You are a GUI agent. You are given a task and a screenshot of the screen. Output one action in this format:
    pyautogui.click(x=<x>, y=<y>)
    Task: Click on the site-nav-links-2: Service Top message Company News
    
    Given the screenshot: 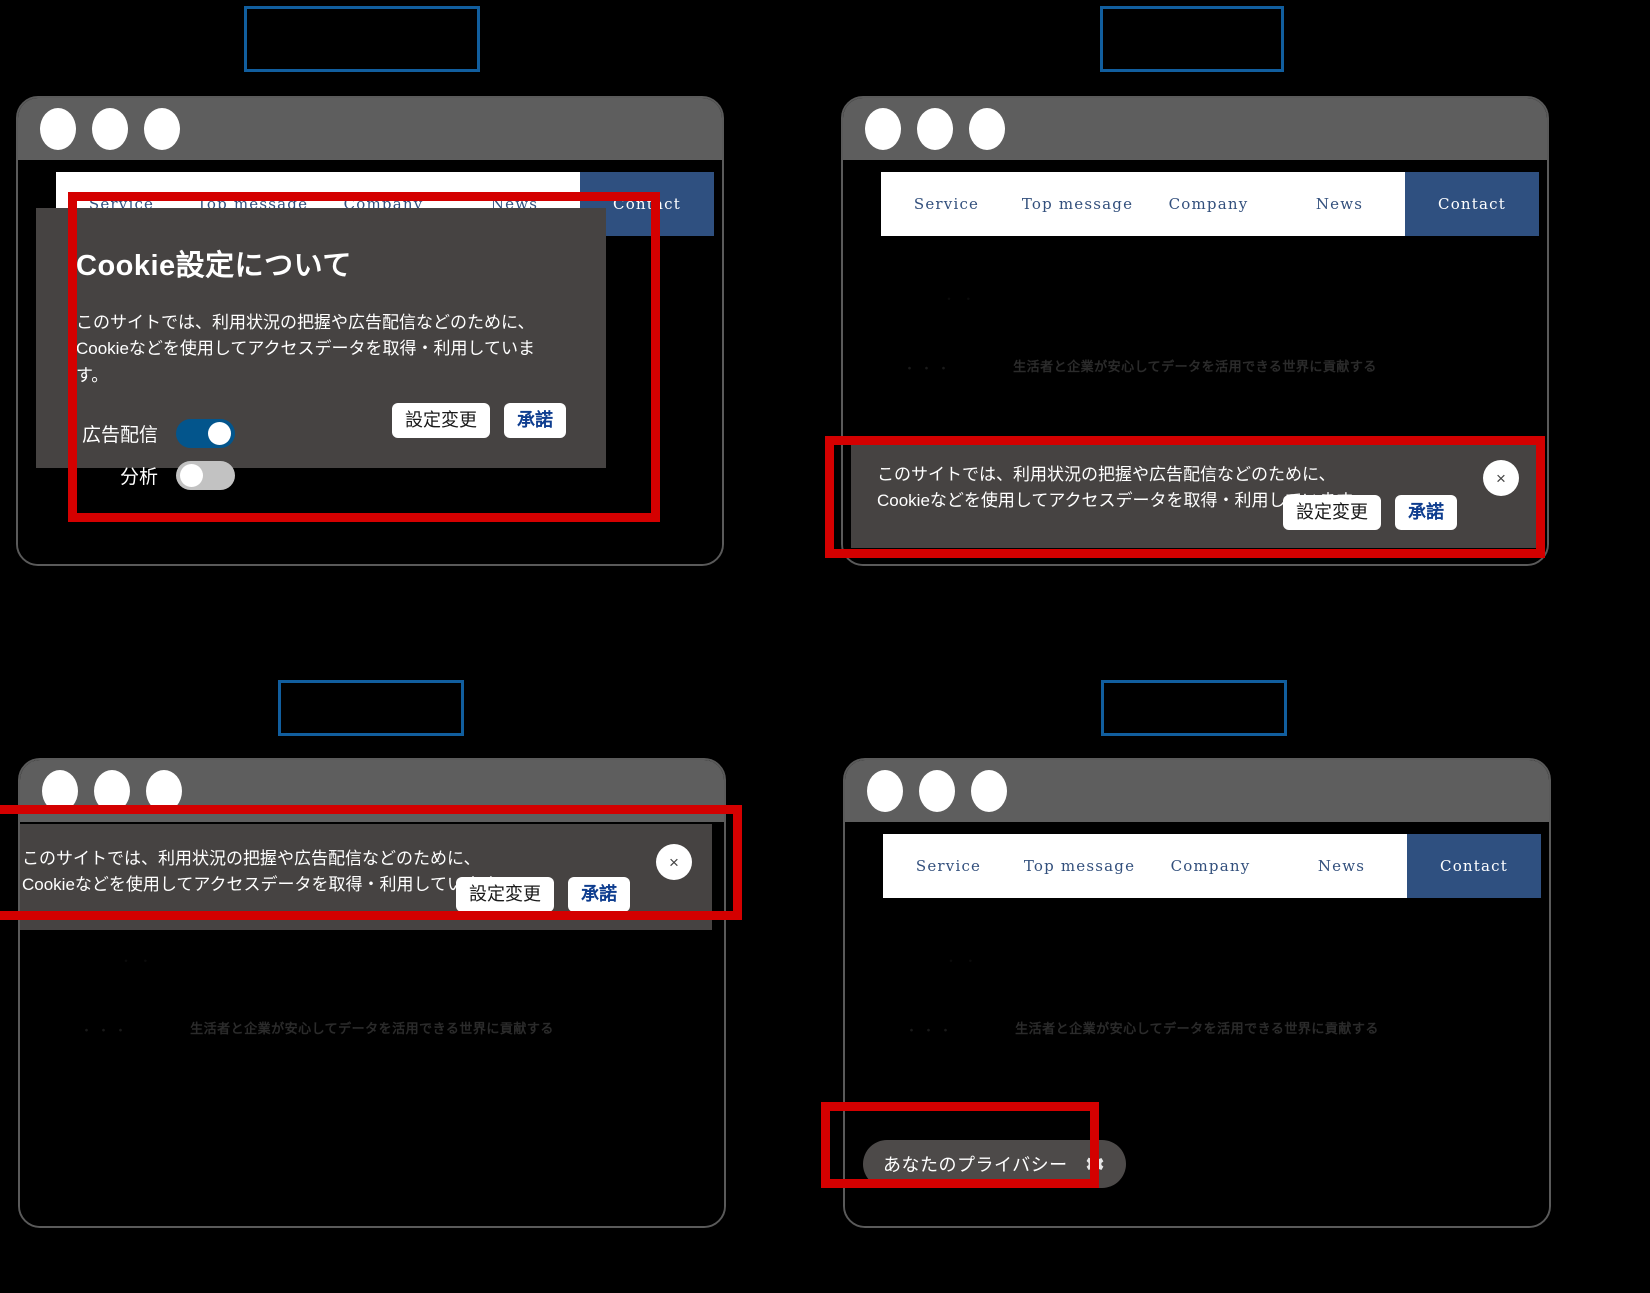 What is the action you would take?
    pyautogui.click(x=1143, y=204)
    